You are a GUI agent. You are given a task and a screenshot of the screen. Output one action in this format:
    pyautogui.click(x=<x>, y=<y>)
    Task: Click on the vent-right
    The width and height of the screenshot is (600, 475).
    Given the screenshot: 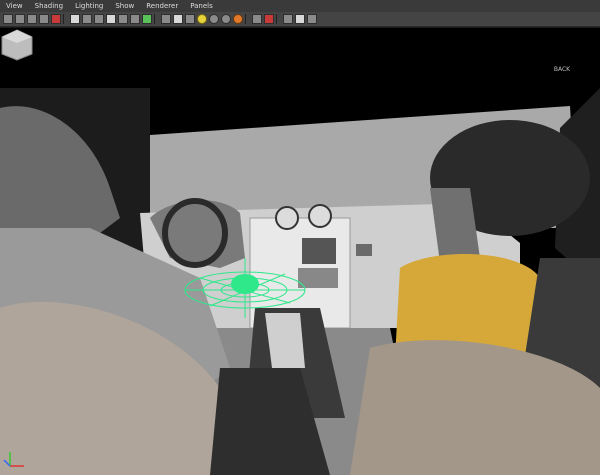 What is the action you would take?
    pyautogui.click(x=364, y=250)
    